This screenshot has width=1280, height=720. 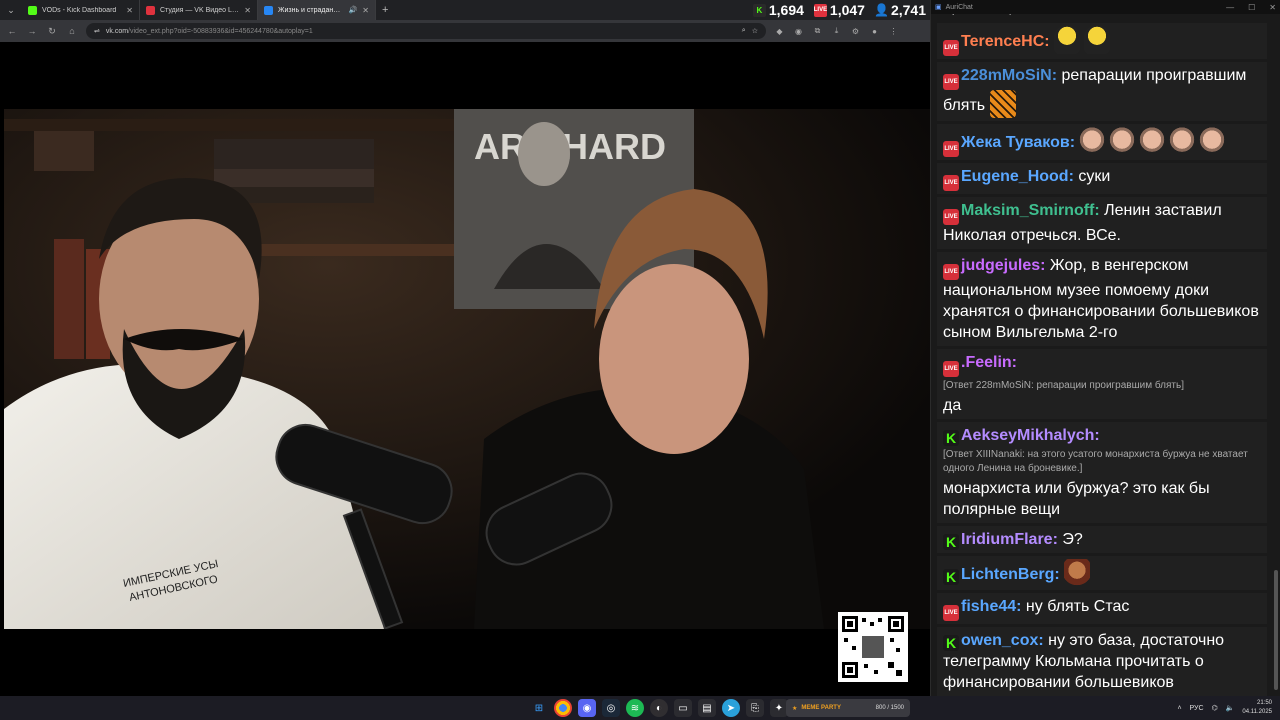 I want to click on poster-text: ARD HARD, so click(x=570, y=146).